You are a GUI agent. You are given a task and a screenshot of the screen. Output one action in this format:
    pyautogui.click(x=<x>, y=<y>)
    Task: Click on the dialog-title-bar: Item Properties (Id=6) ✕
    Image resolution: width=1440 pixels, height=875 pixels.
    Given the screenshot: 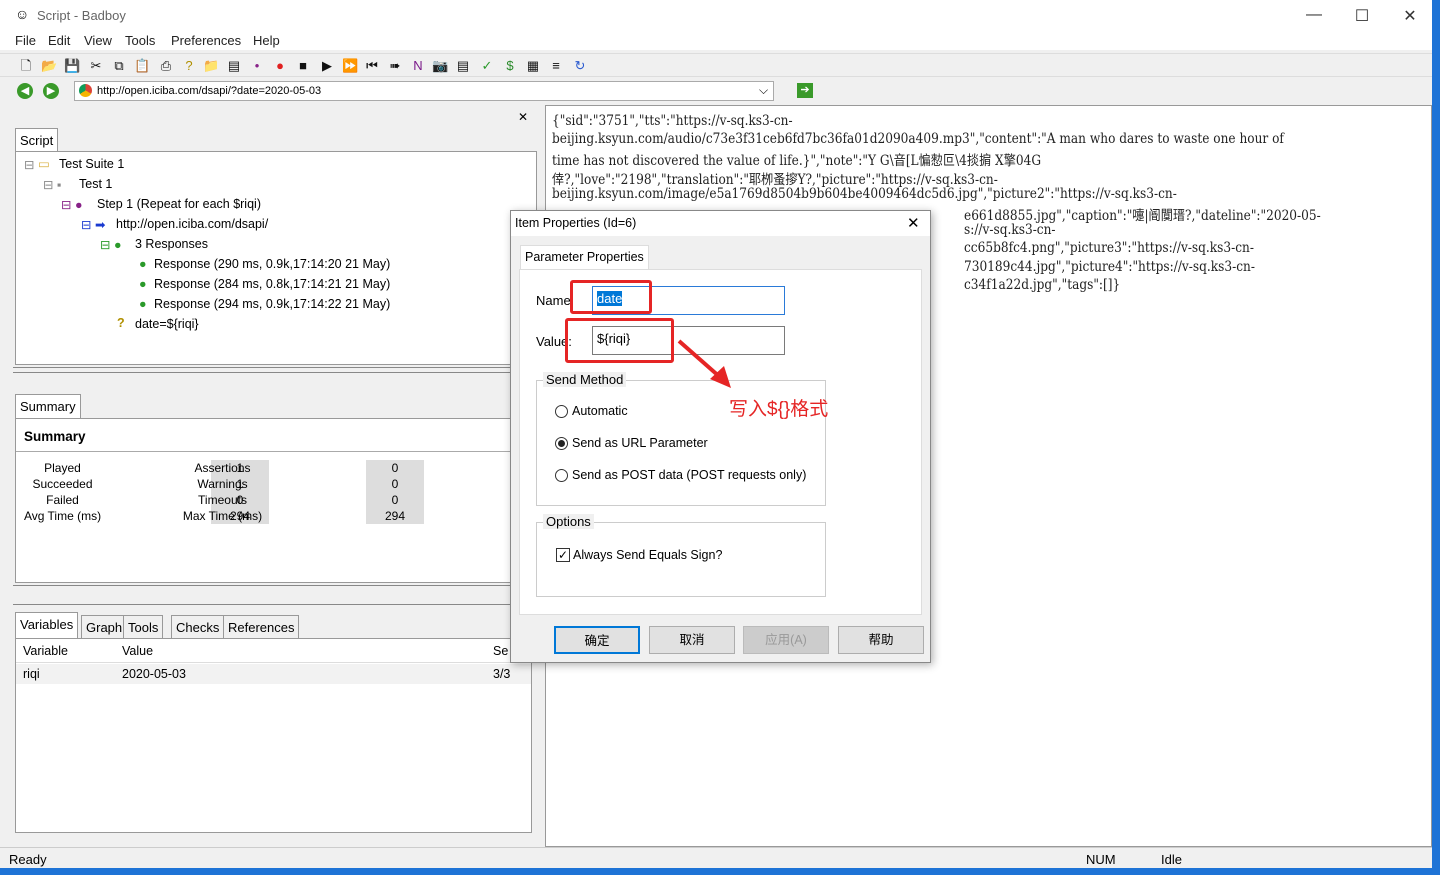 What is the action you would take?
    pyautogui.click(x=720, y=223)
    